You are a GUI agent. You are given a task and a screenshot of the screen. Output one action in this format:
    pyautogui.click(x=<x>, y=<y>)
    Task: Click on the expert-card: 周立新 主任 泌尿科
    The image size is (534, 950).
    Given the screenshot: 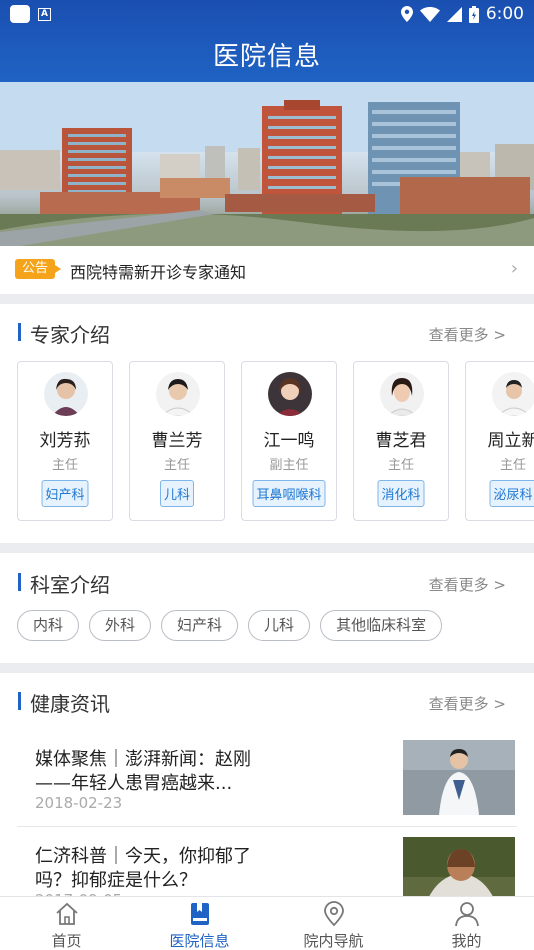 What is the action you would take?
    pyautogui.click(x=499, y=441)
    